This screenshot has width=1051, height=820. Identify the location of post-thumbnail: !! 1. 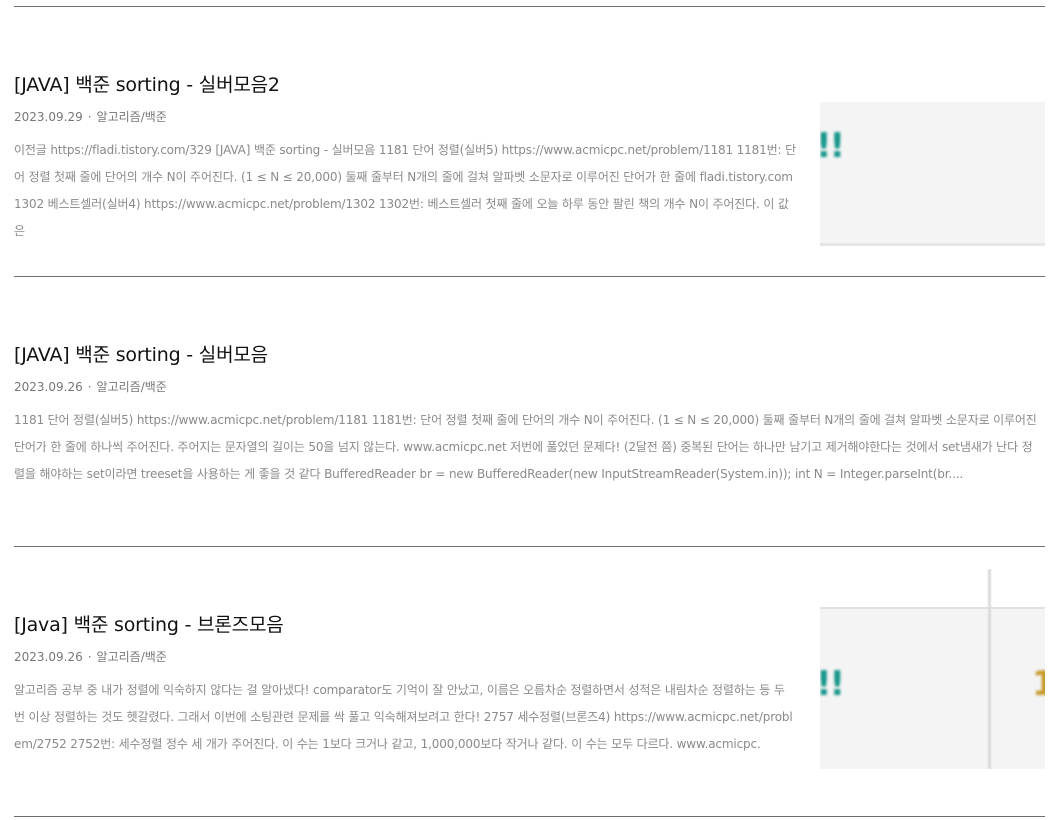
(932, 669).